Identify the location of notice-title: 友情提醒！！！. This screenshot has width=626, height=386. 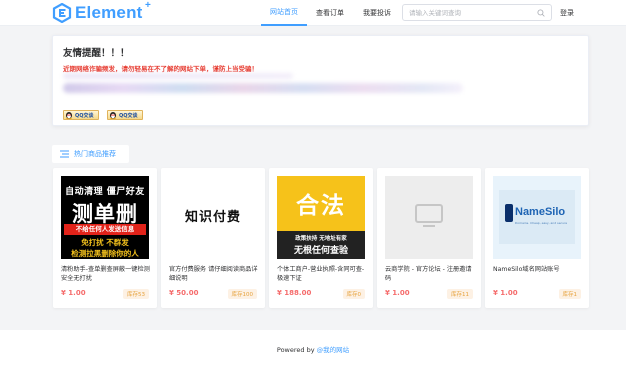
(96, 53).